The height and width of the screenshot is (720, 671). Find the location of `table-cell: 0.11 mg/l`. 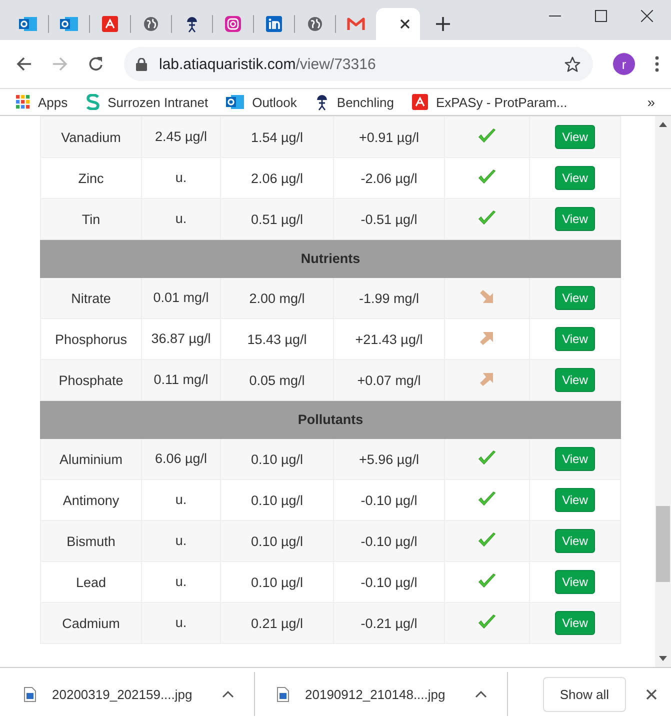

table-cell: 0.11 mg/l is located at coordinates (181, 380).